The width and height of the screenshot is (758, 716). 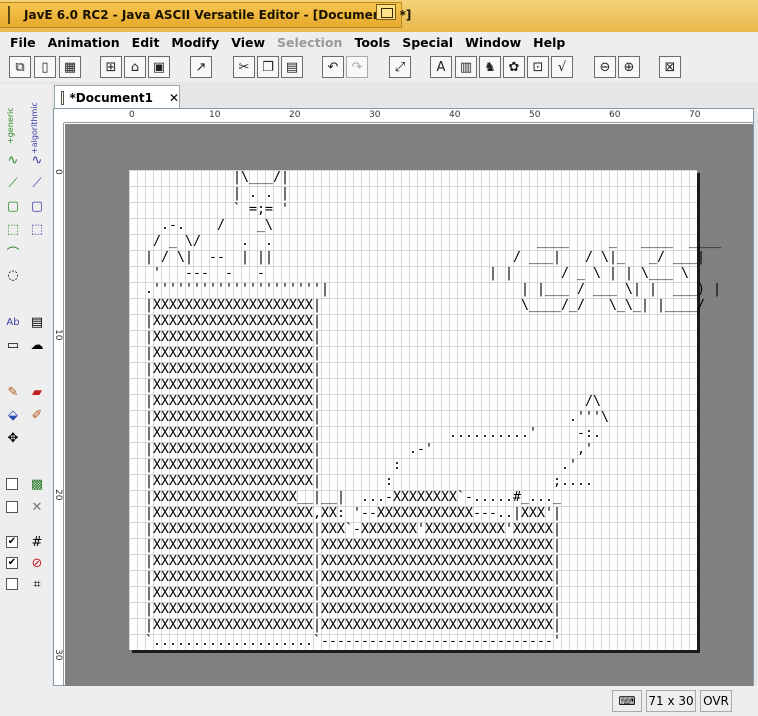 What do you see at coordinates (58, 404) in the screenshot?
I see `vertical-ruler: 0 10 20 30` at bounding box center [58, 404].